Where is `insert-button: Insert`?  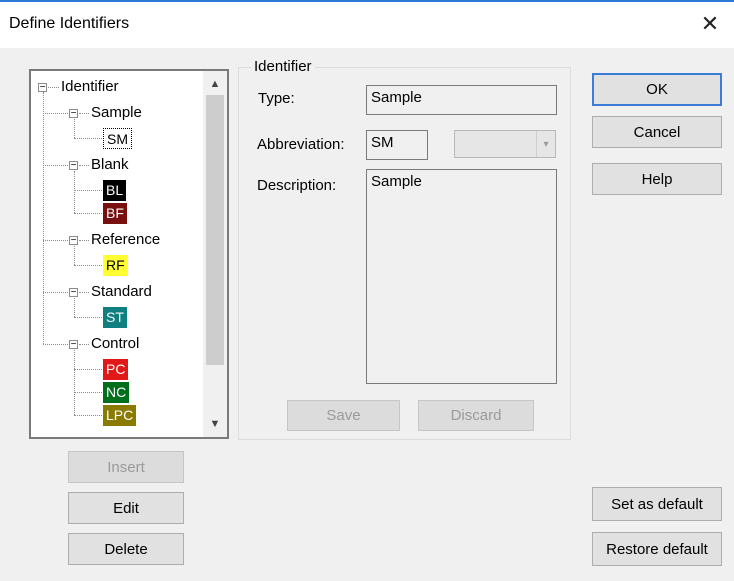 insert-button: Insert is located at coordinates (126, 467).